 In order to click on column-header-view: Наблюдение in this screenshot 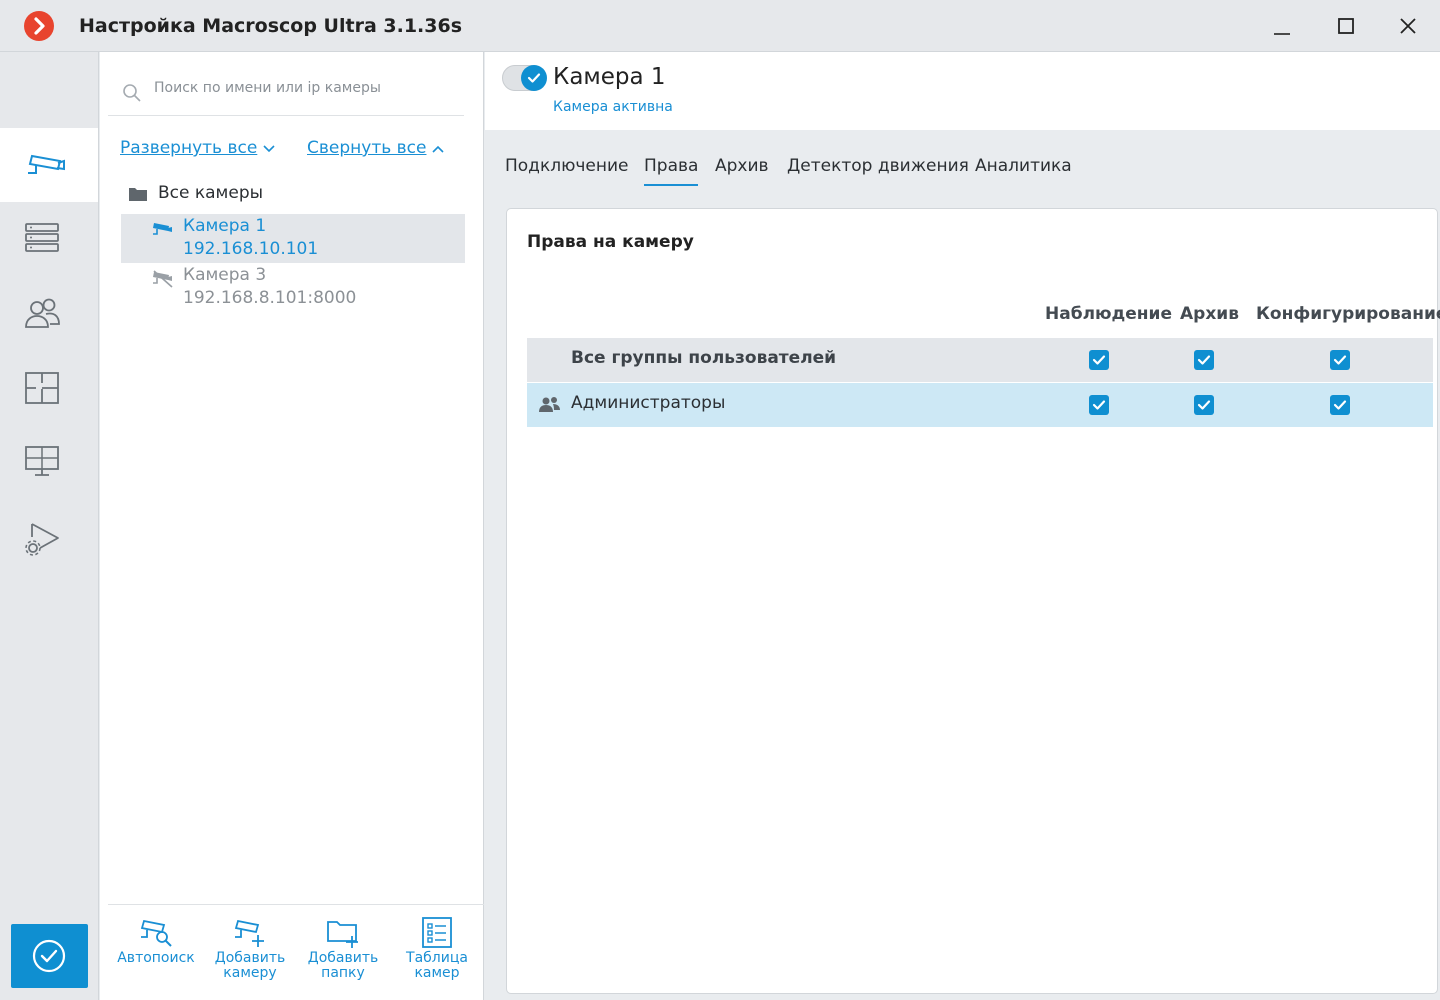, I will do `click(1108, 314)`.